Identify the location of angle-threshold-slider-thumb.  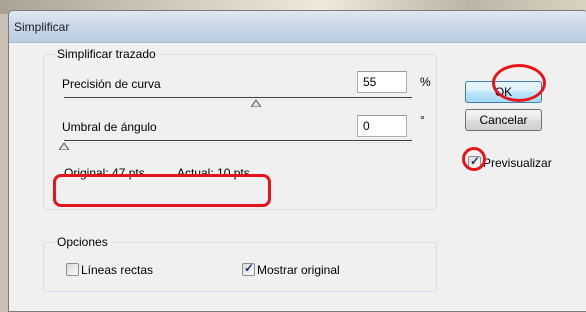
(64, 146).